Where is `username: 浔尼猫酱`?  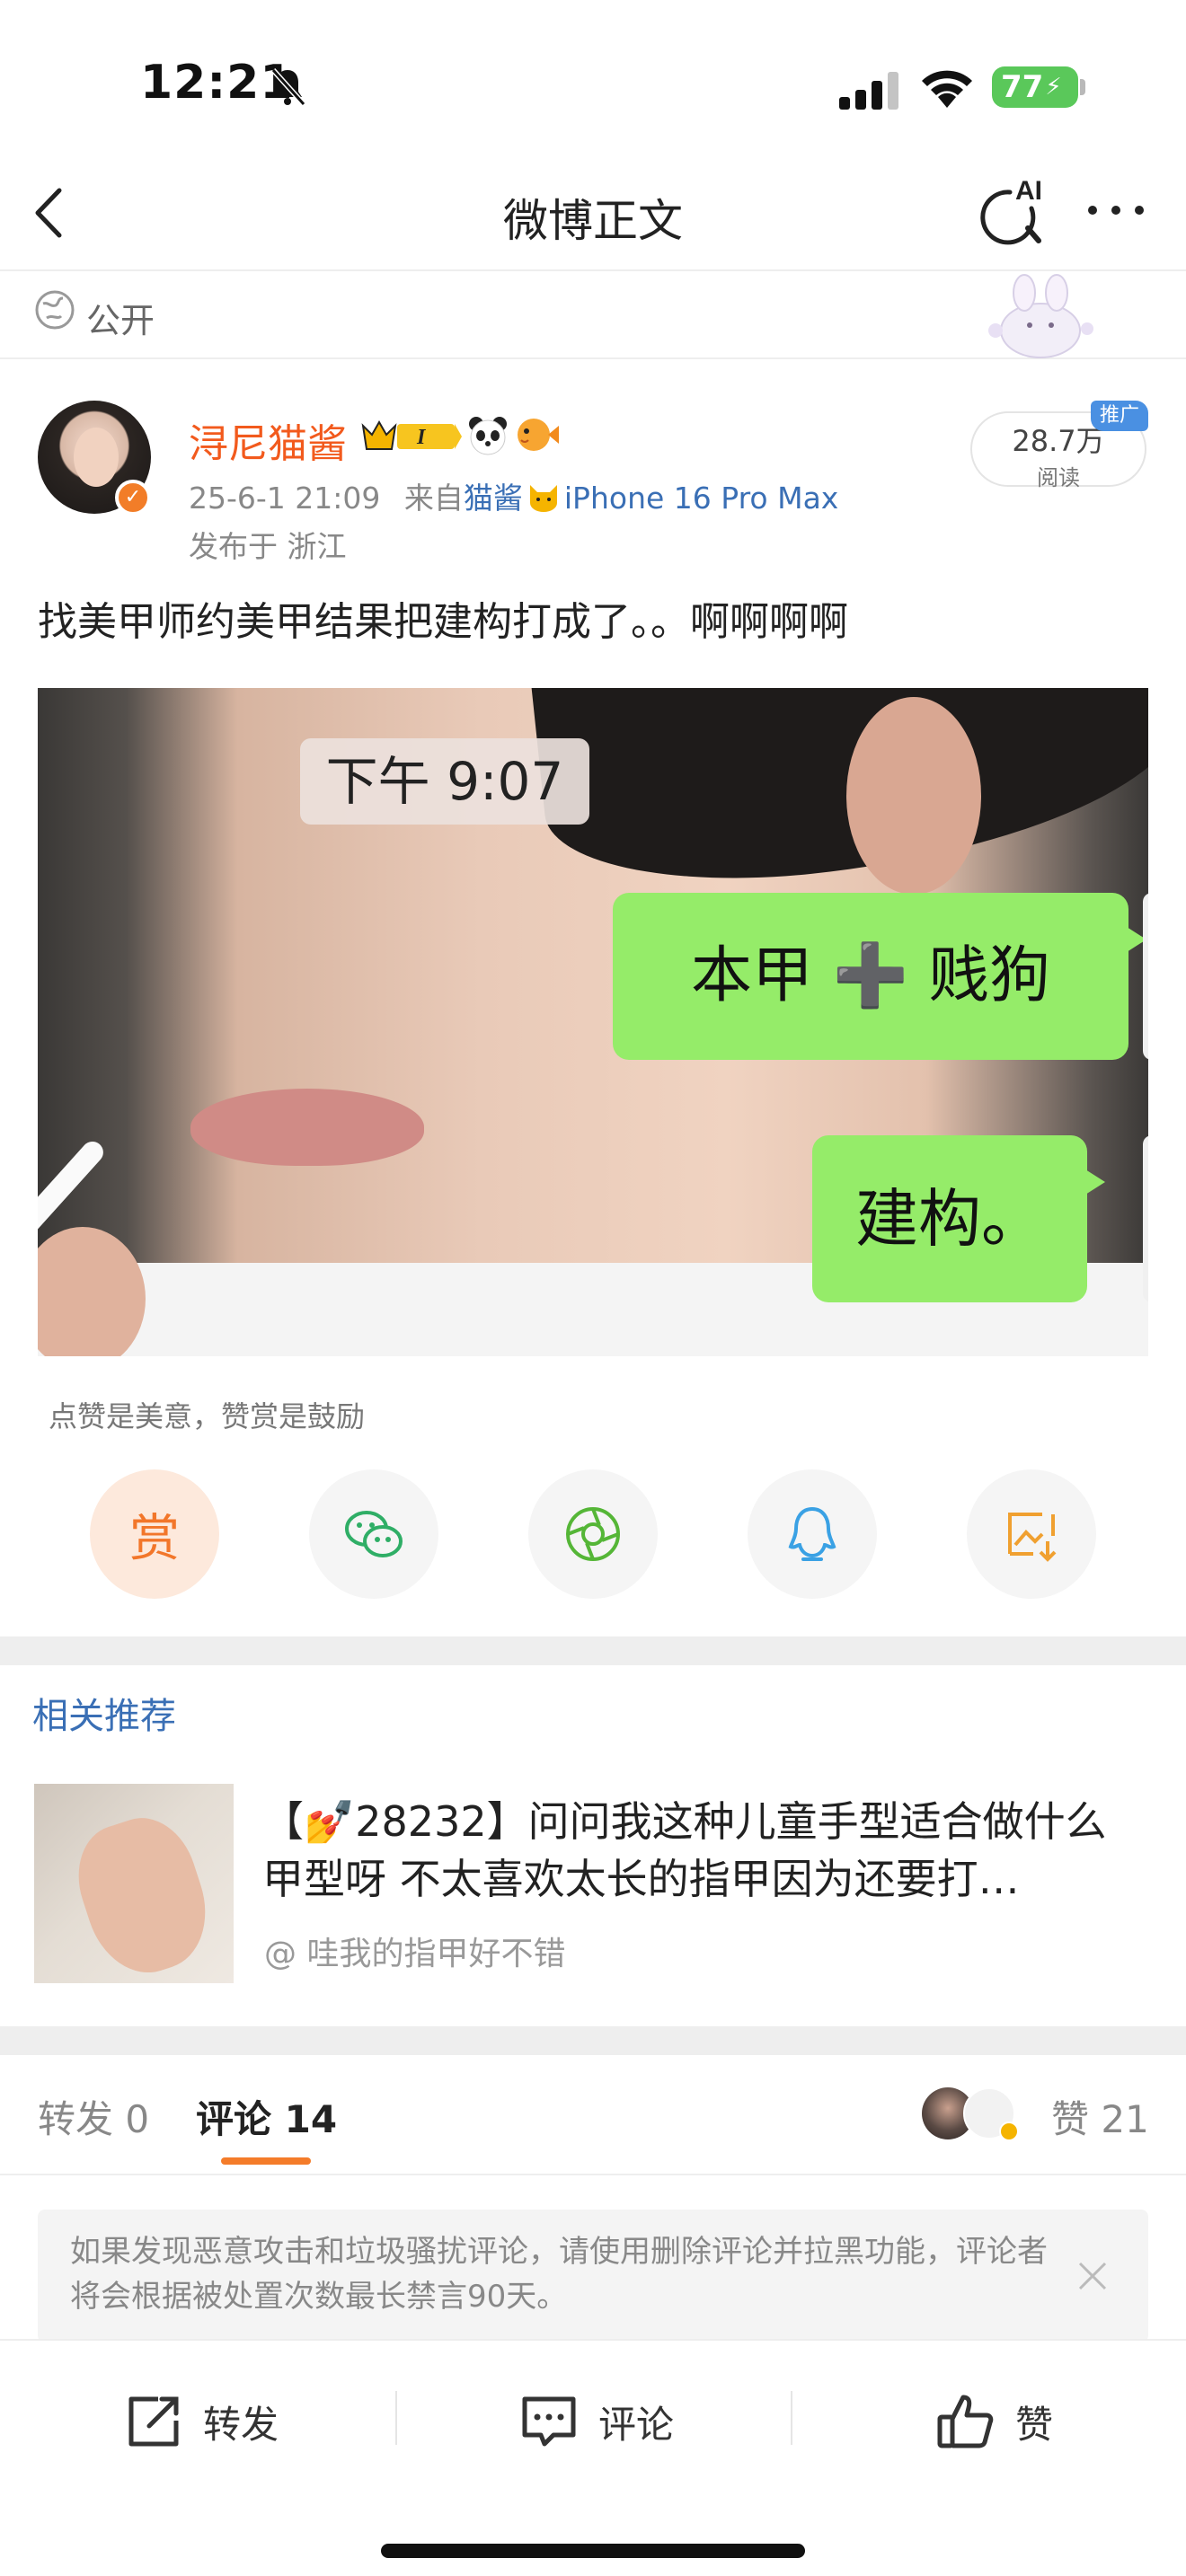
username: 浔尼猫酱 is located at coordinates (268, 440).